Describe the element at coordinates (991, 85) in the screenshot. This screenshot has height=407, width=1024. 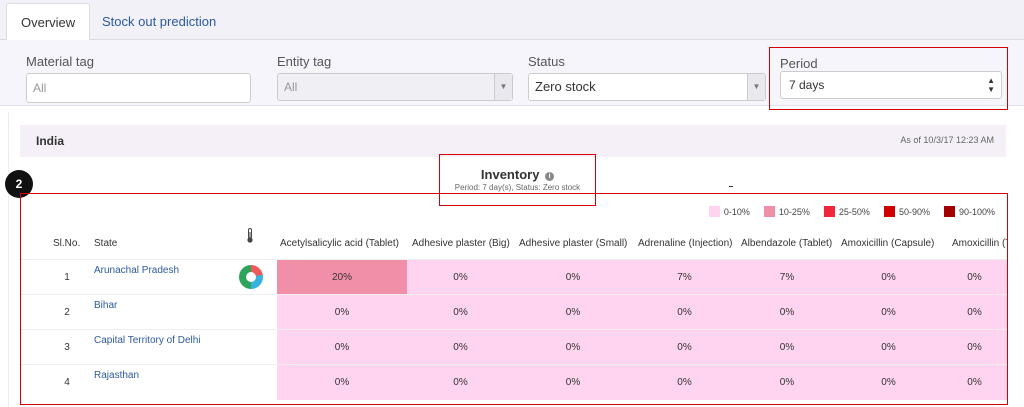
I see `up-down-arrows-icon: ▲ ▼` at that location.